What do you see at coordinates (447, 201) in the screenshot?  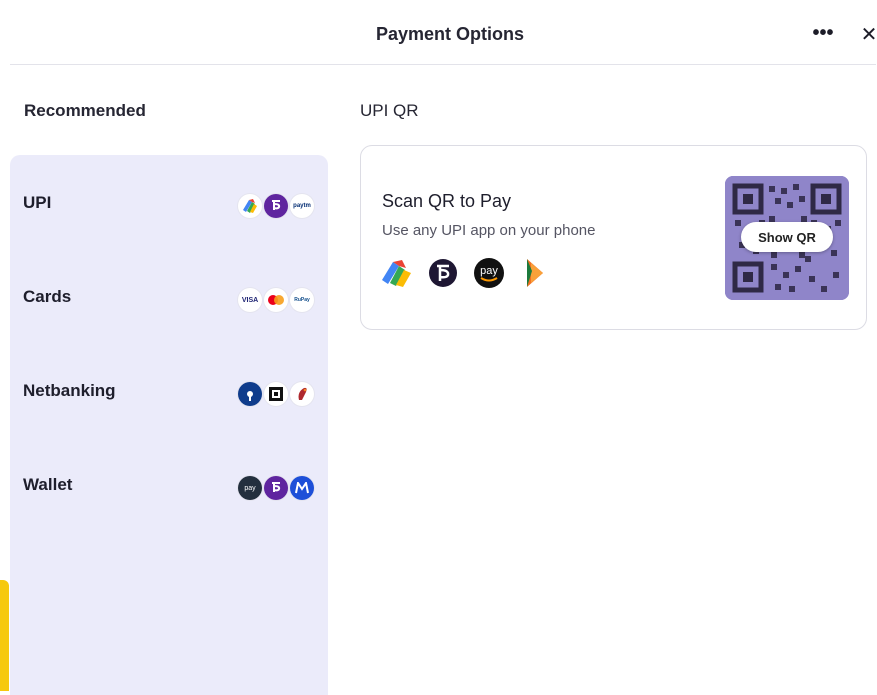 I see `qr-card-title: Scan QR to Pay` at bounding box center [447, 201].